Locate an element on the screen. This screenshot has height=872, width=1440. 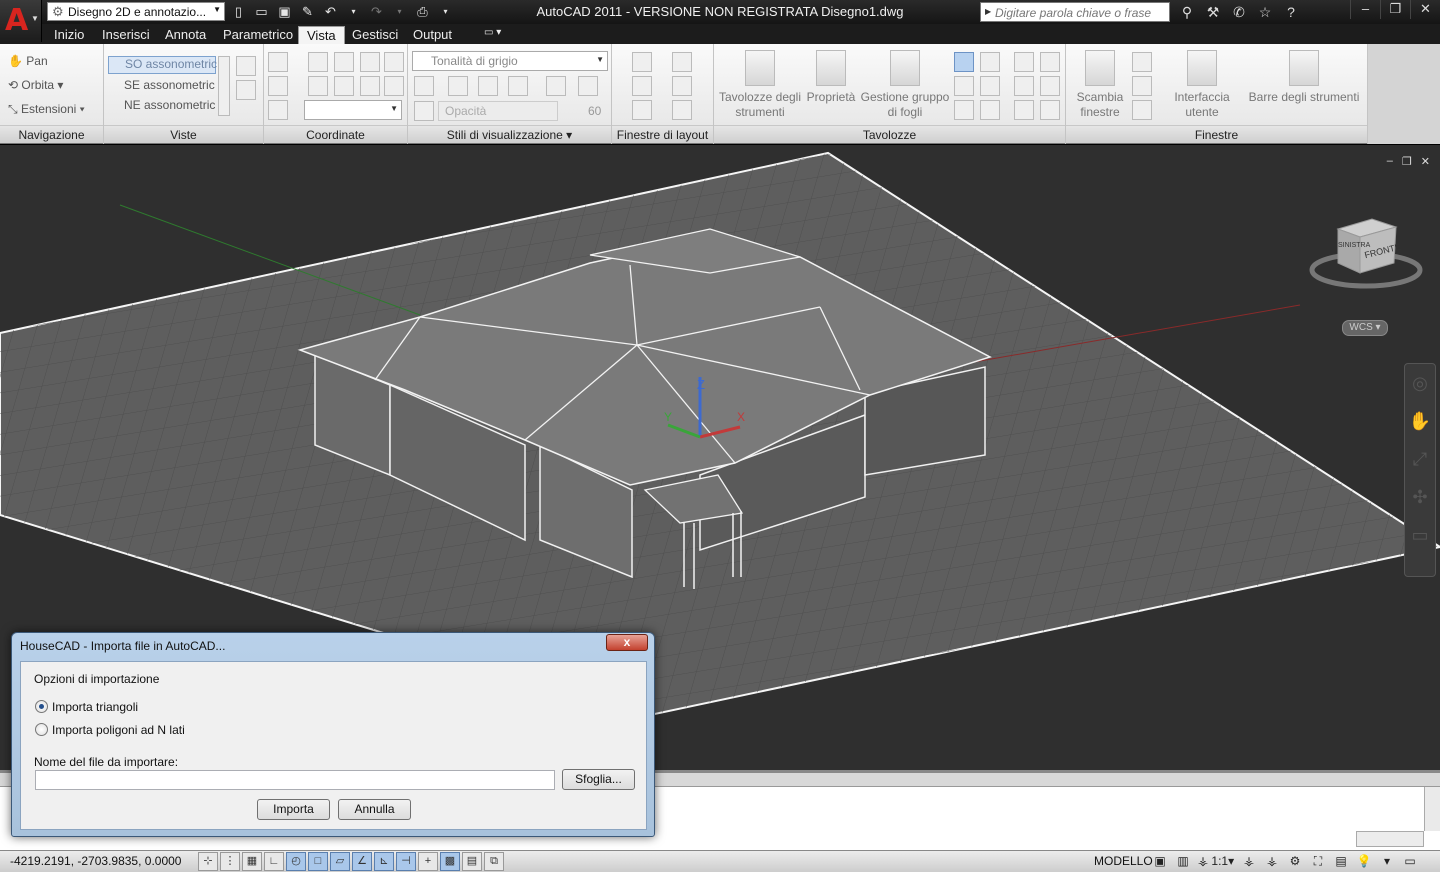
toolbars-button: Barre degli strumenti is located at coordinates (1304, 77).